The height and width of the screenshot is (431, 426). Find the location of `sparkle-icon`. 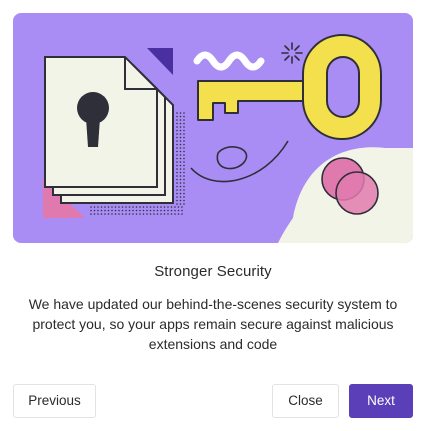

sparkle-icon is located at coordinates (292, 53).